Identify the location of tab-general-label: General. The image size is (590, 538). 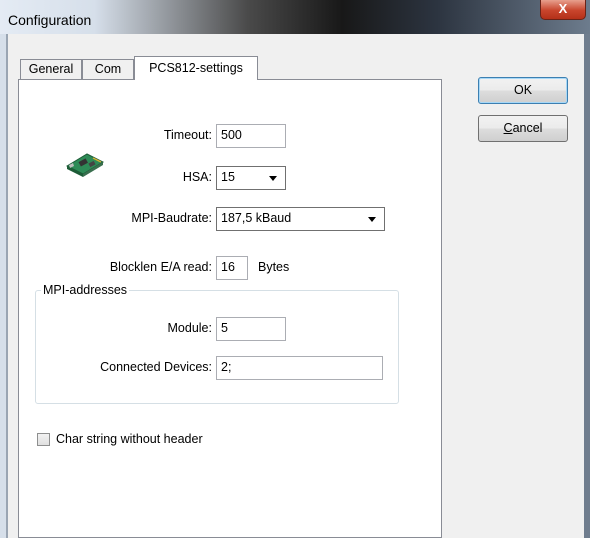
(51, 69).